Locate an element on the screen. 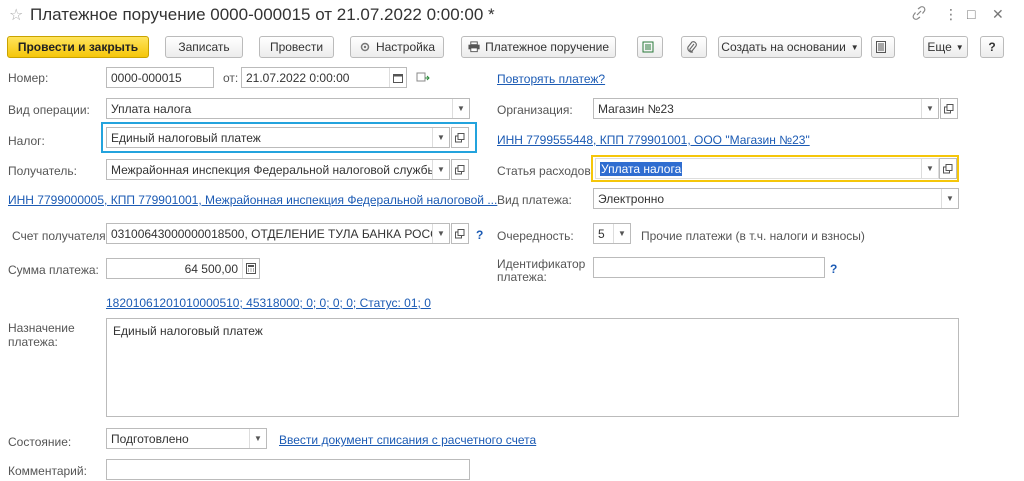 The image size is (1024, 481). tax-select: Единый налоговый платеж ▼ is located at coordinates (278, 137).